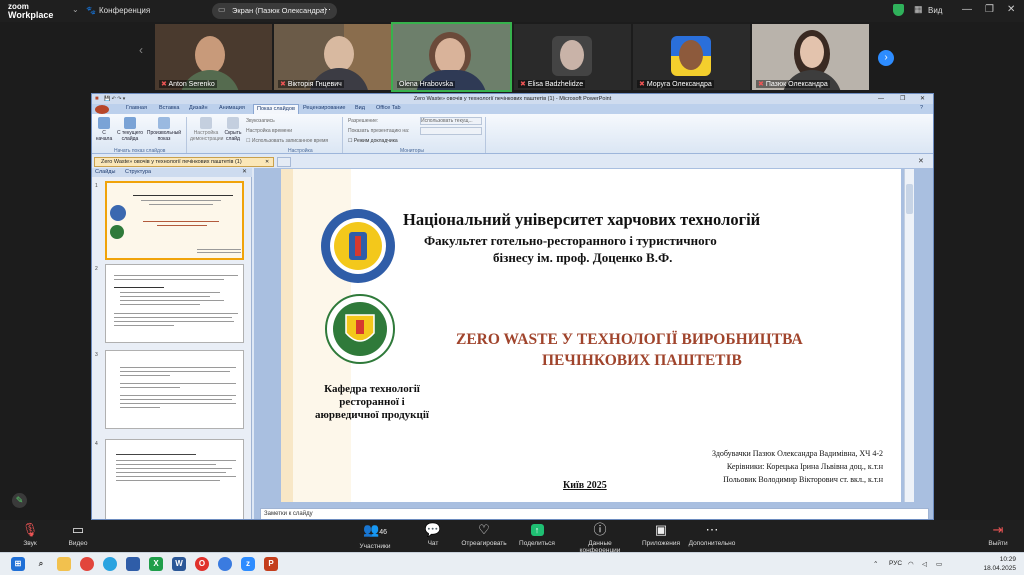 This screenshot has height=575, width=1024. I want to click on excel-icon: X, so click(156, 564).